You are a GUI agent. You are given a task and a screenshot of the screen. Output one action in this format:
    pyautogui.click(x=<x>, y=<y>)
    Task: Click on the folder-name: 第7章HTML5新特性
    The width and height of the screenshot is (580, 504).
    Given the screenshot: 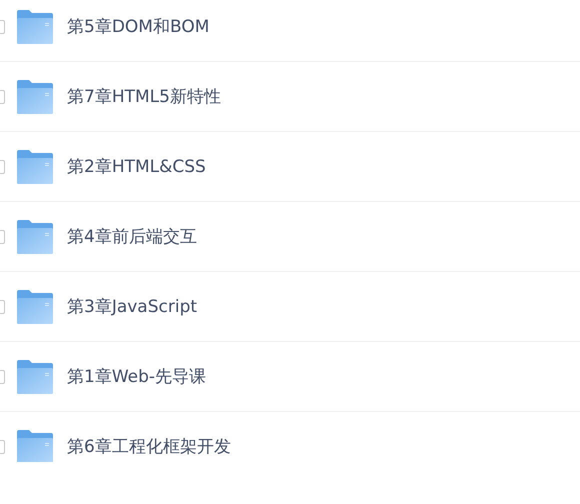 What is the action you would take?
    pyautogui.click(x=144, y=96)
    